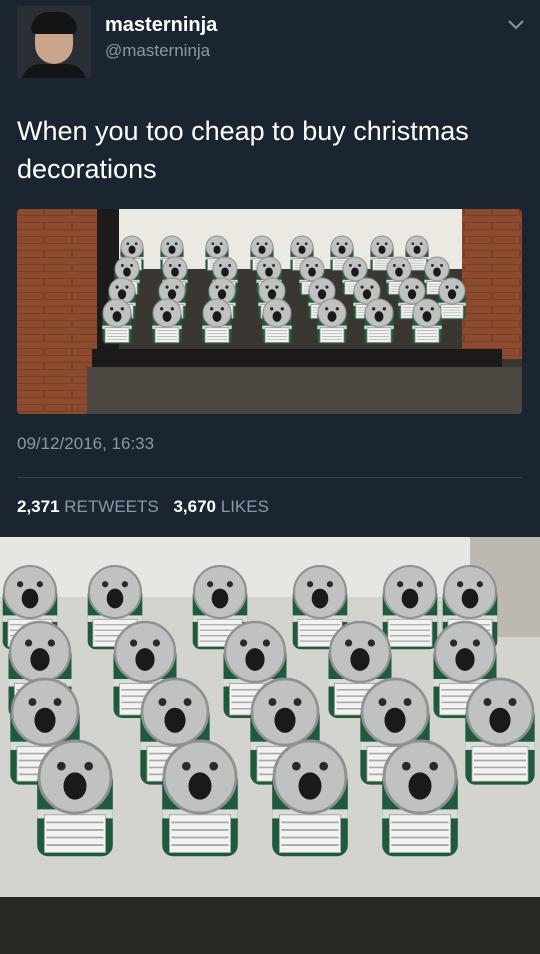 This screenshot has width=540, height=954. What do you see at coordinates (516, 25) in the screenshot?
I see `chevron-down-icon` at bounding box center [516, 25].